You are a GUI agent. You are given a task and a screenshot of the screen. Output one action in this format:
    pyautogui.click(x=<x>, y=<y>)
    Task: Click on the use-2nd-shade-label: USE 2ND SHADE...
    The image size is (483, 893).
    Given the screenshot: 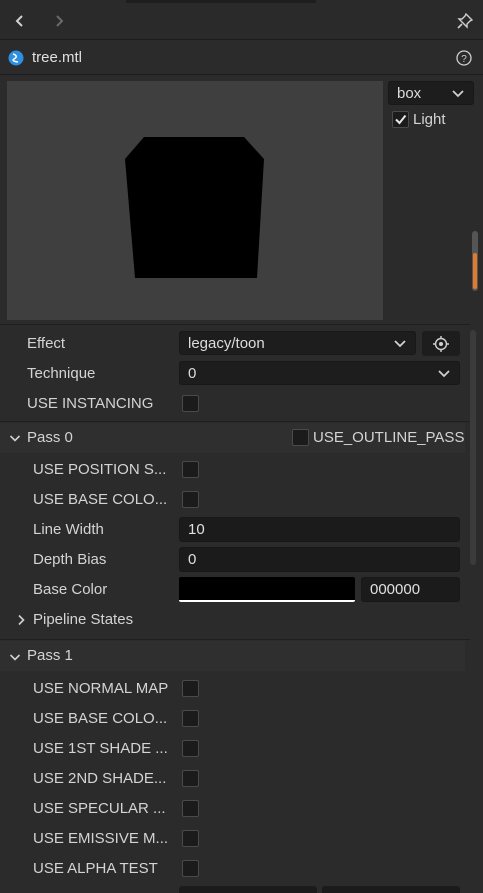 What is the action you would take?
    pyautogui.click(x=100, y=778)
    